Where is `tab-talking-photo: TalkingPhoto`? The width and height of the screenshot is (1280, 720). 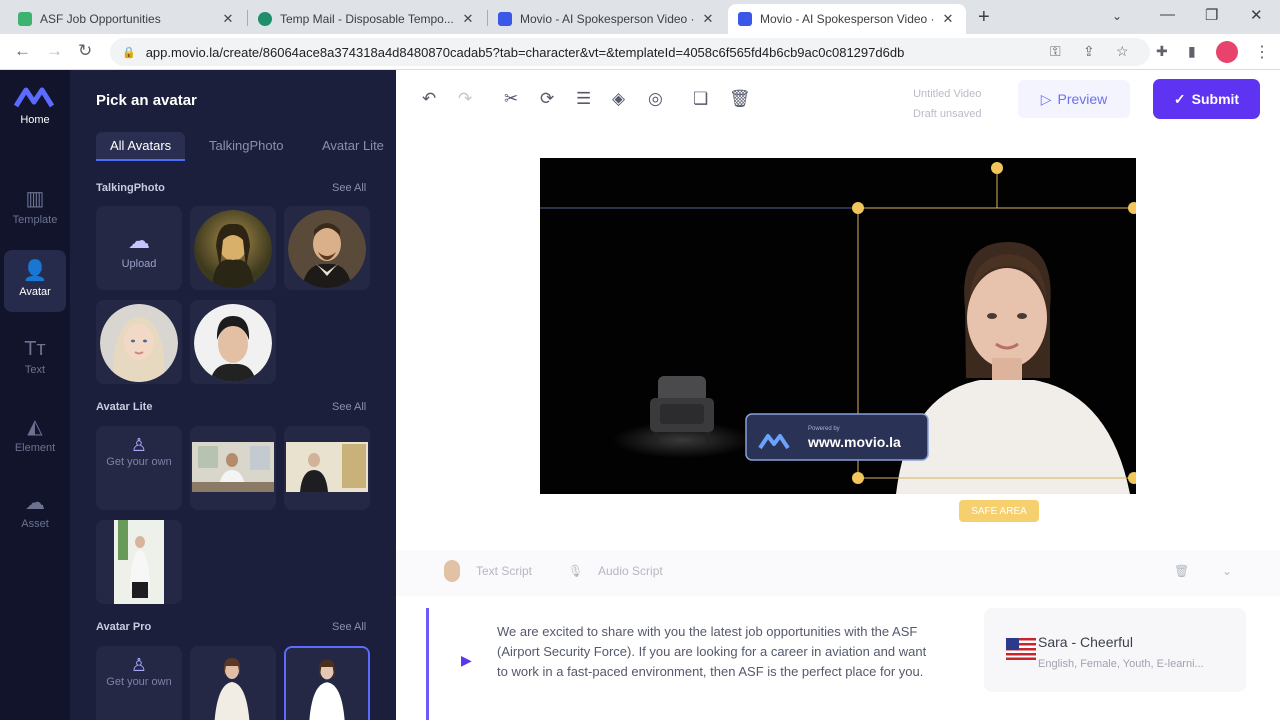
tab-talking-photo: TalkingPhoto is located at coordinates (246, 145).